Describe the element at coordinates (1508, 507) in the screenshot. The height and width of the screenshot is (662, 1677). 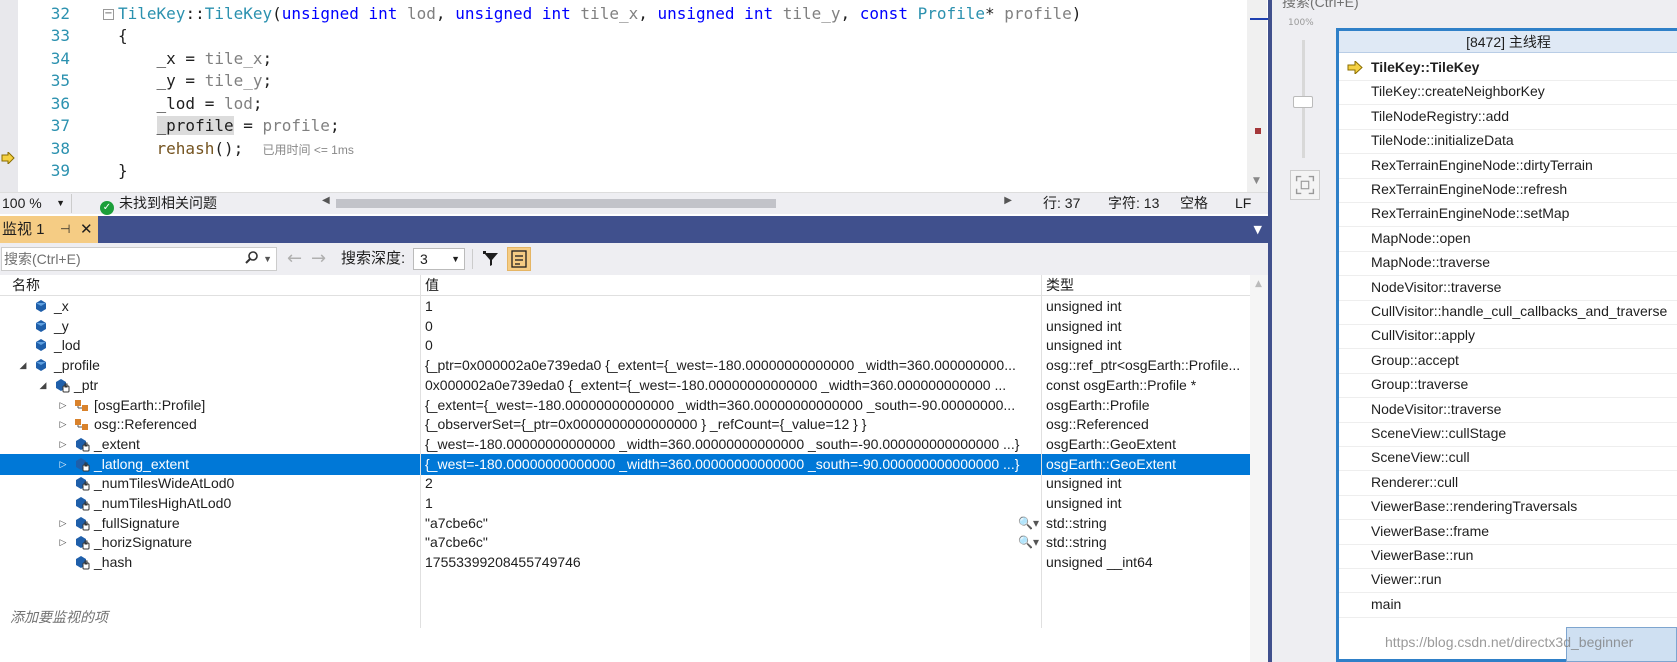
I see `stack-frame: ViewerBase::renderingTraversals` at that location.